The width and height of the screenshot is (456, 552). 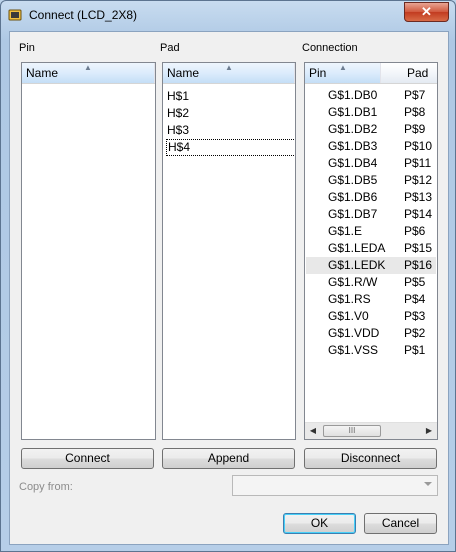 I want to click on close-icon: ✕, so click(x=426, y=11).